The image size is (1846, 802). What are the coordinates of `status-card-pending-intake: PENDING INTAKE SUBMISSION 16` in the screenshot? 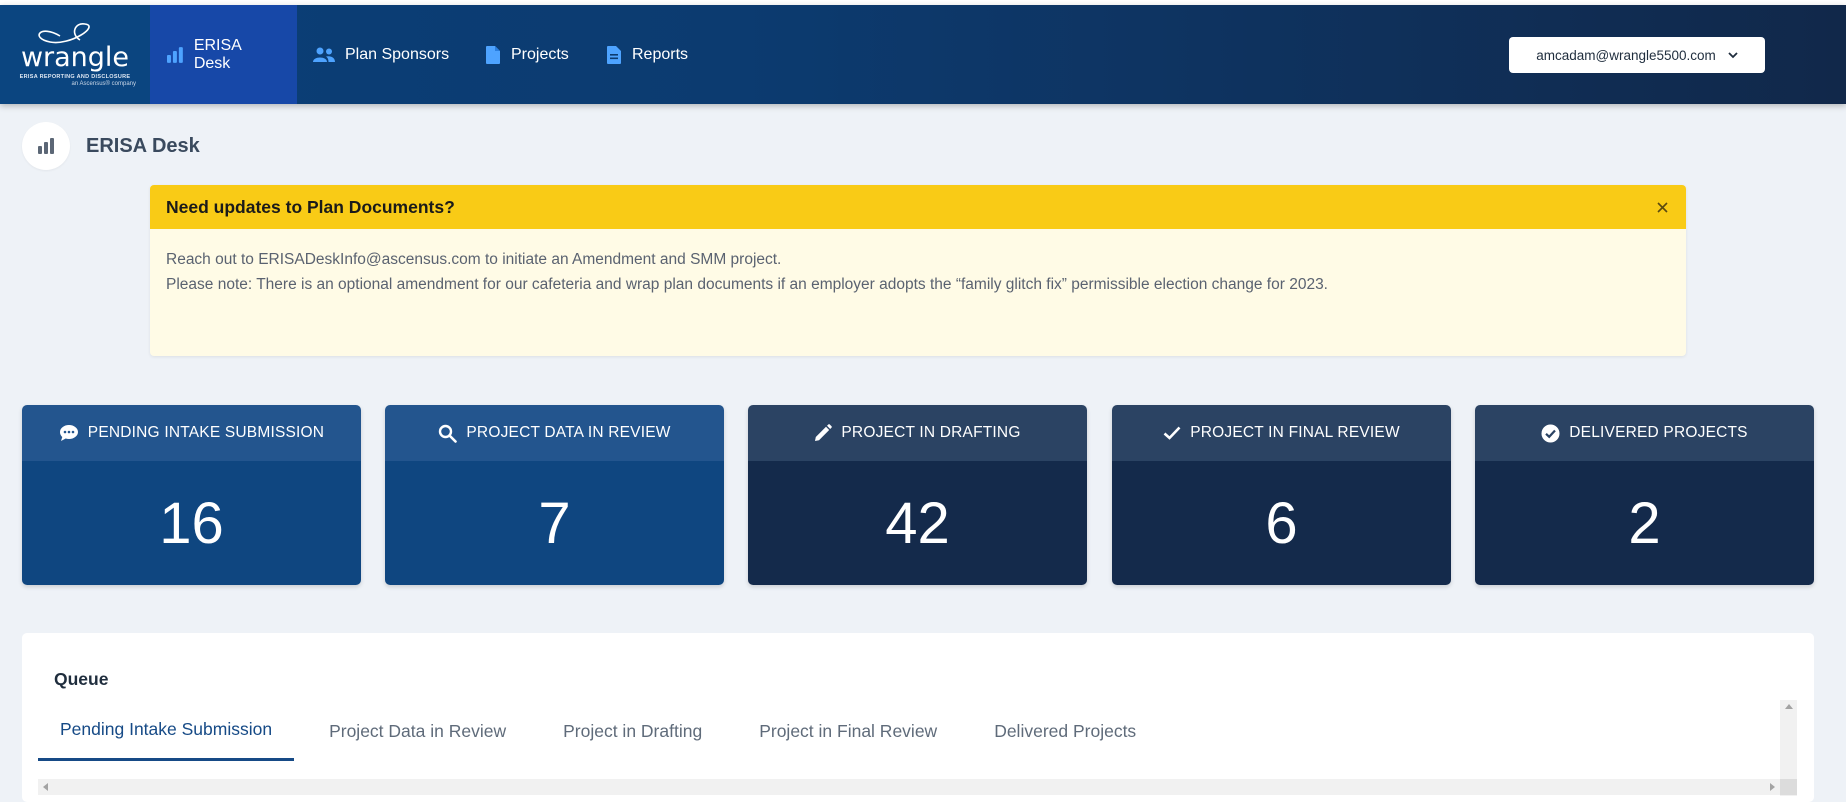 It's located at (191, 495).